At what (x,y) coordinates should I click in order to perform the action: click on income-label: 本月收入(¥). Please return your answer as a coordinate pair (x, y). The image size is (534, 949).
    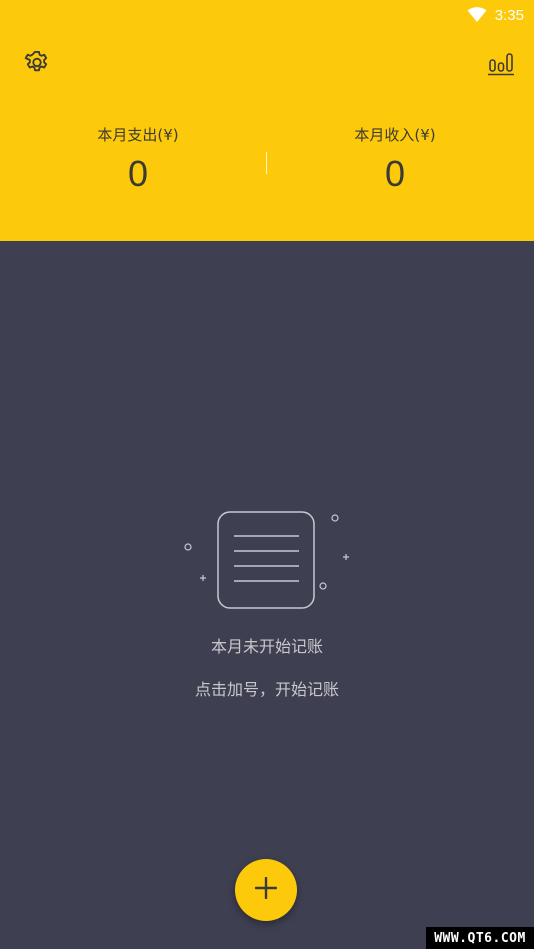
    Looking at the image, I should click on (395, 135).